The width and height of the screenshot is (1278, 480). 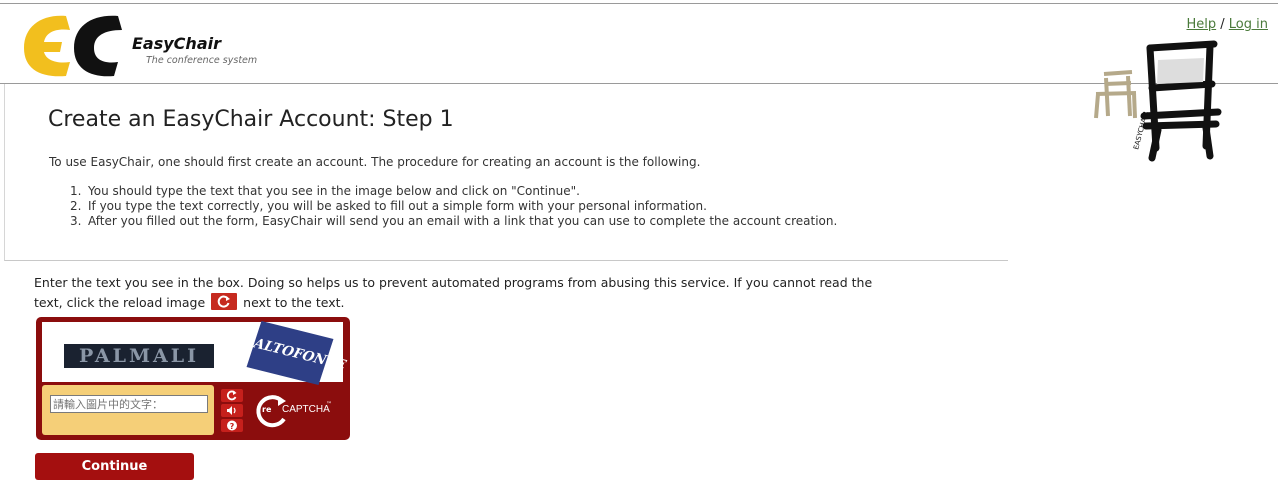 What do you see at coordinates (329, 404) in the screenshot?
I see `recaptcha-trademark: ™` at bounding box center [329, 404].